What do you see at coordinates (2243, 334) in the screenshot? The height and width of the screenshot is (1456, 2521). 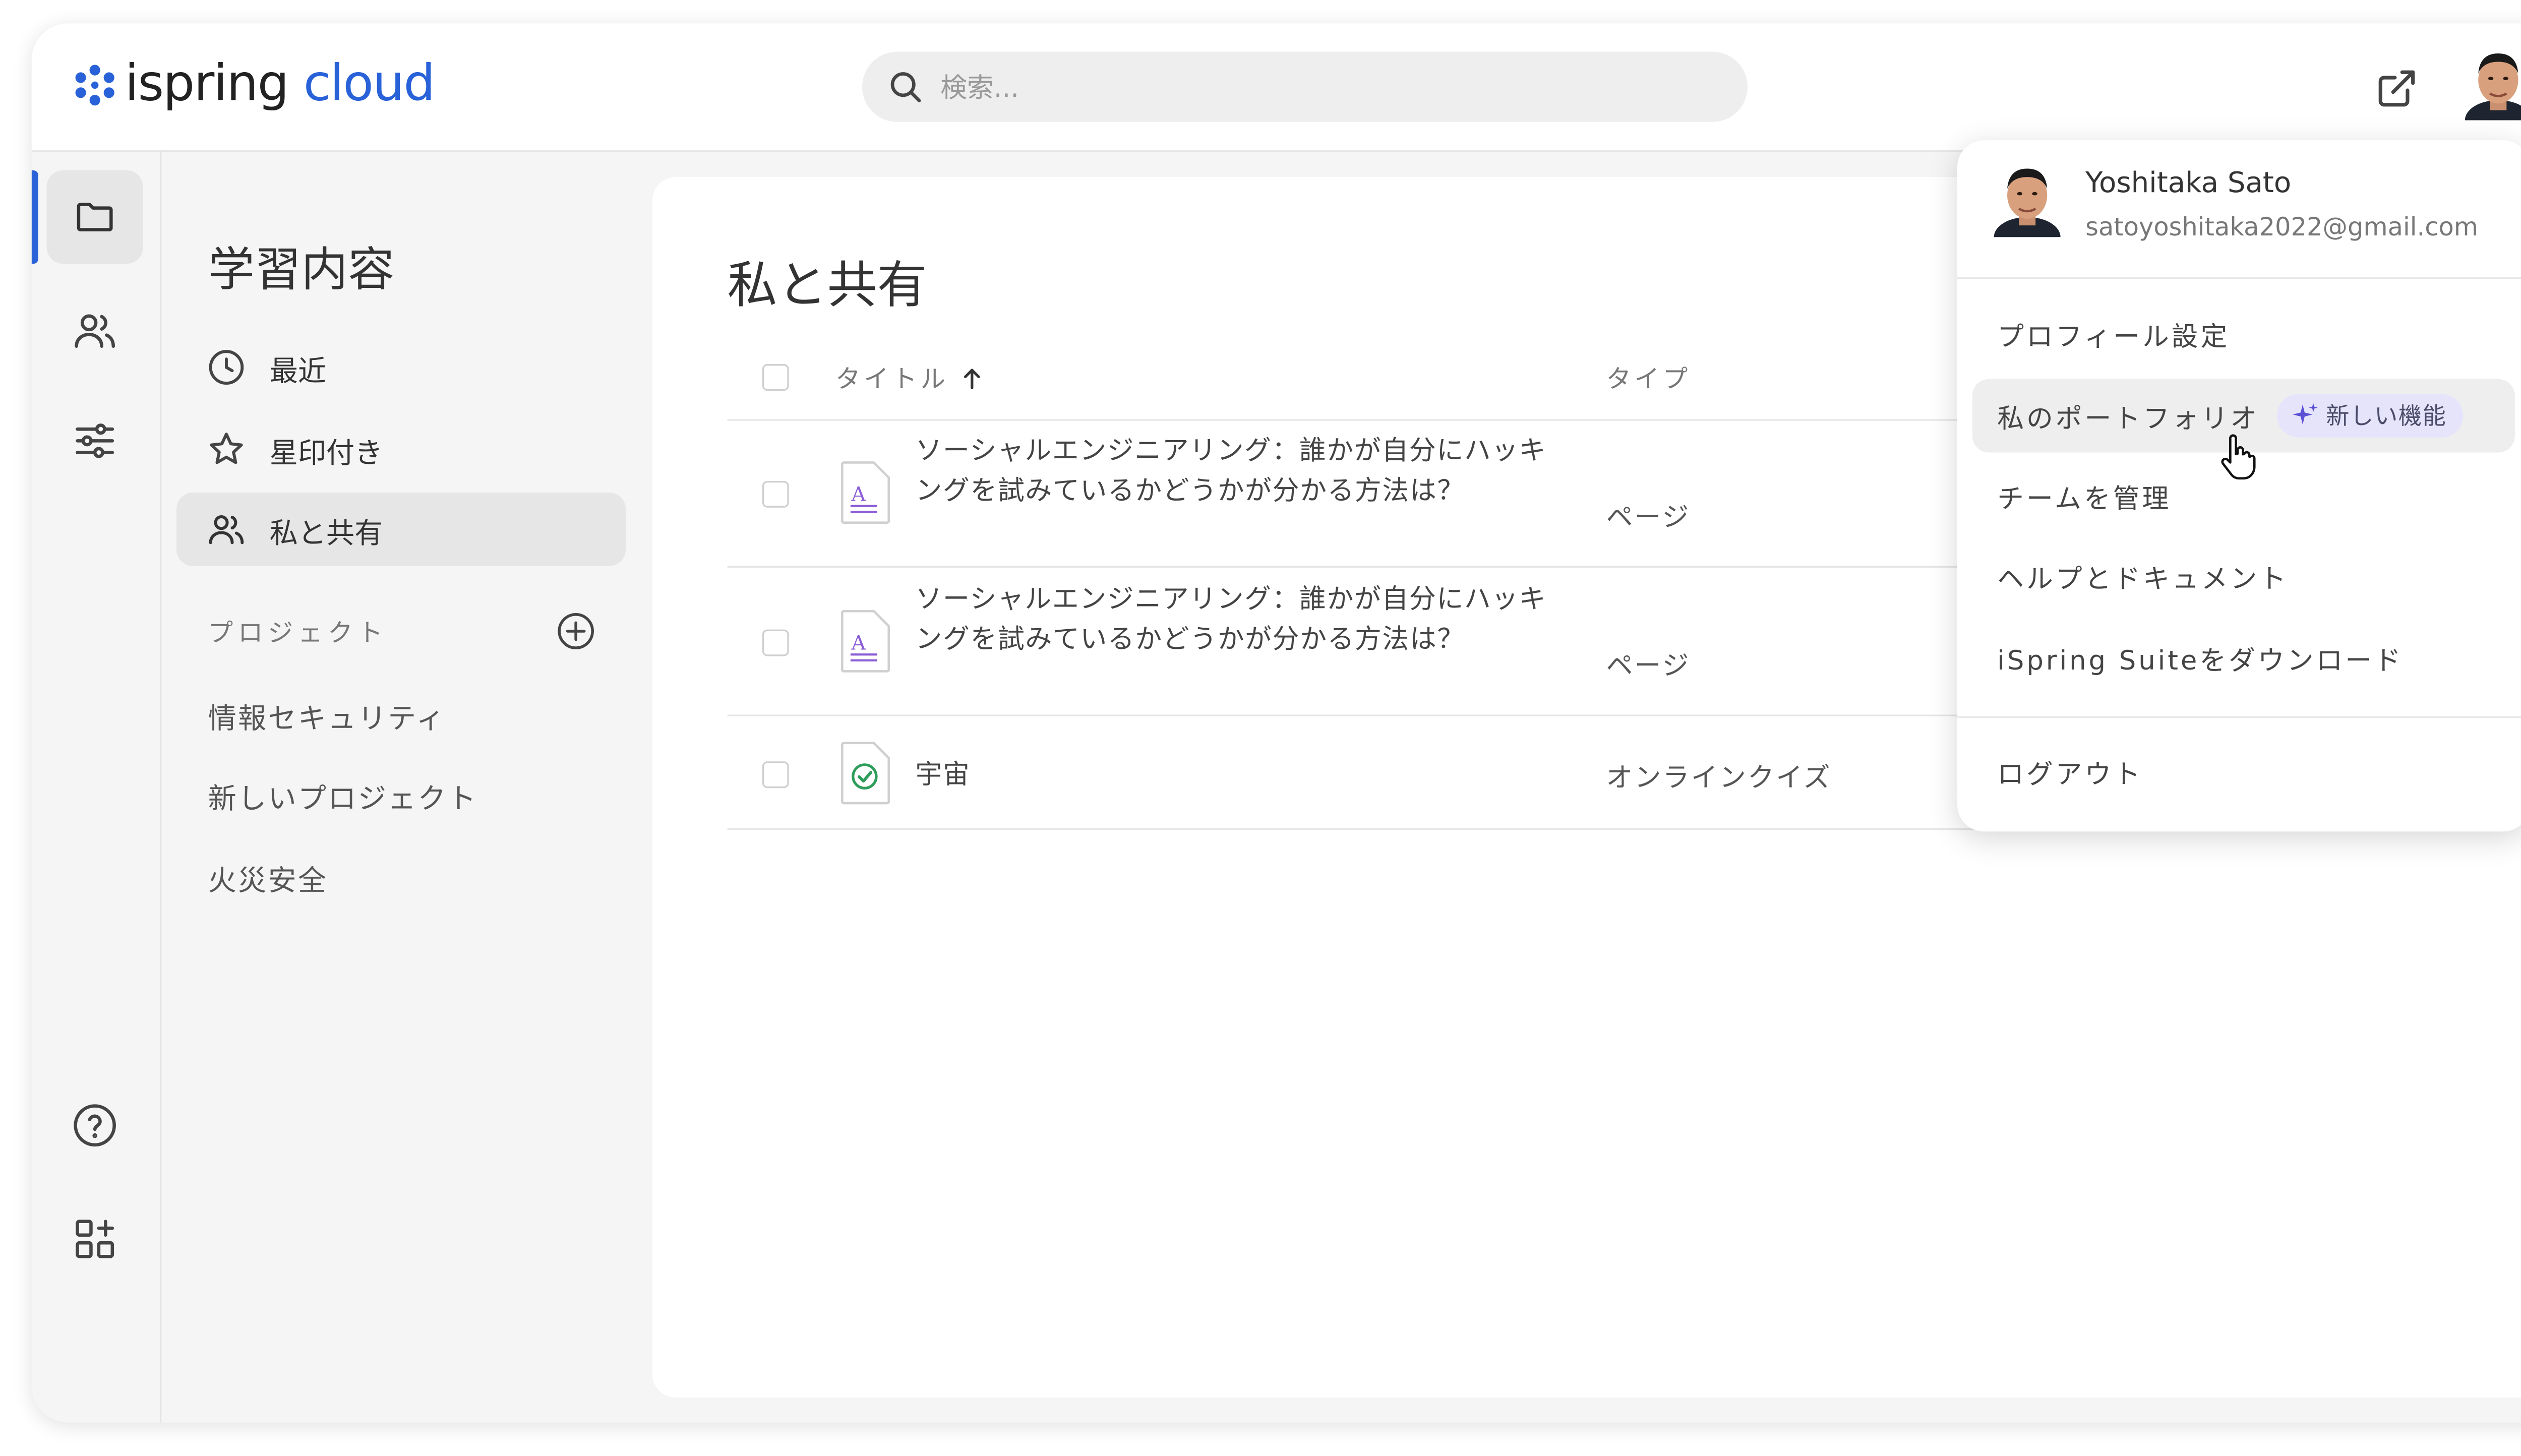 I see `menu-item-profile-settings: プロフィール設定` at bounding box center [2243, 334].